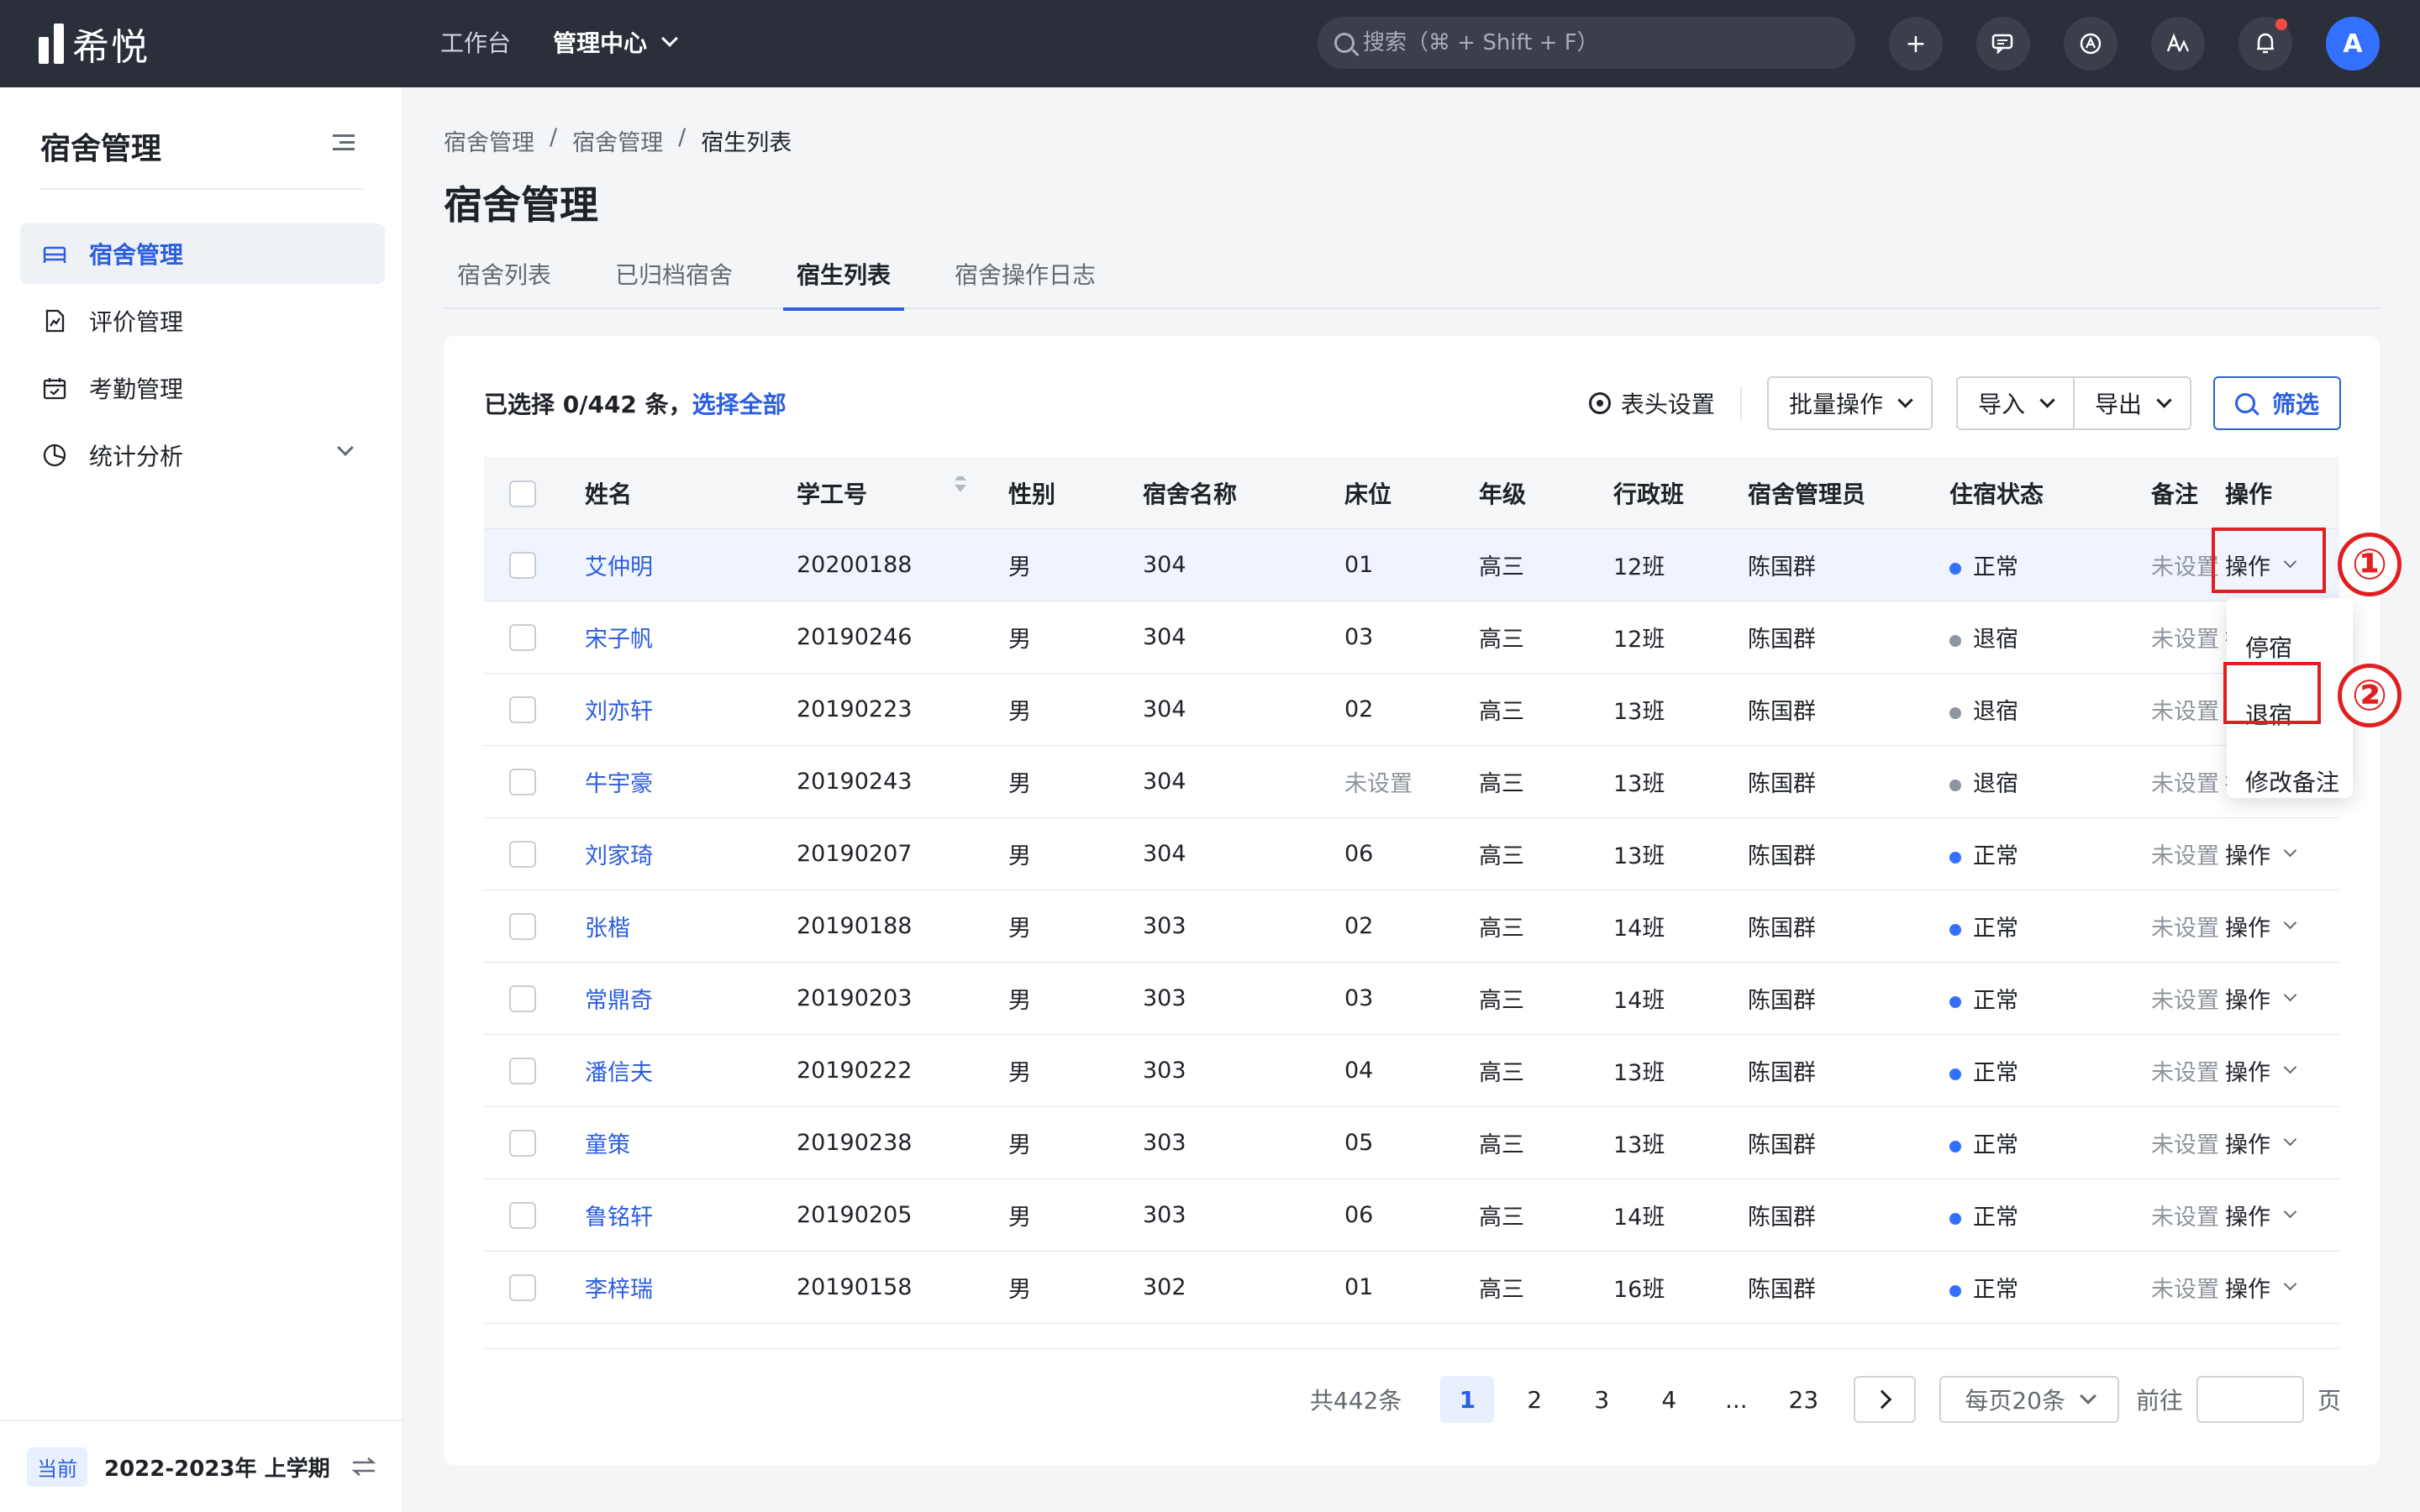 Image resolution: width=2420 pixels, height=1512 pixels. I want to click on bell-icon, so click(2265, 44).